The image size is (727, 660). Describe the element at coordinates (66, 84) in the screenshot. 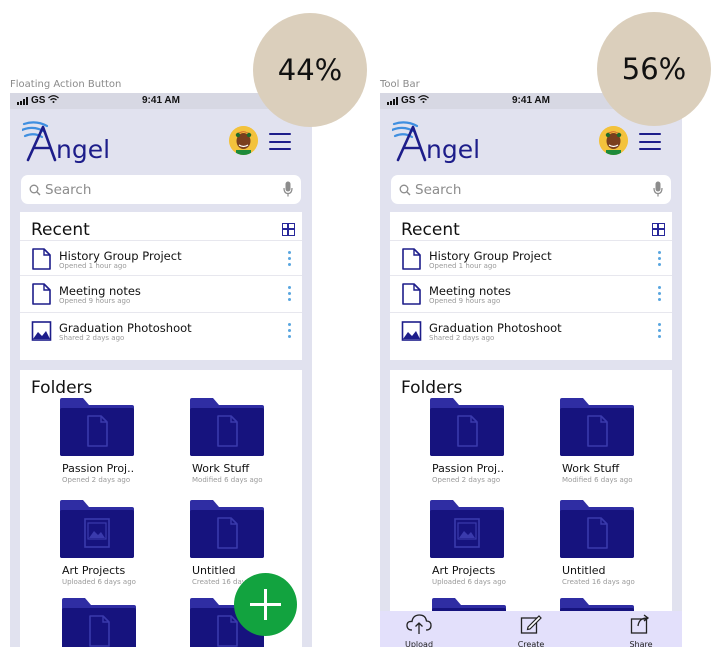

I see `variant-caption: Floating Action Button` at that location.